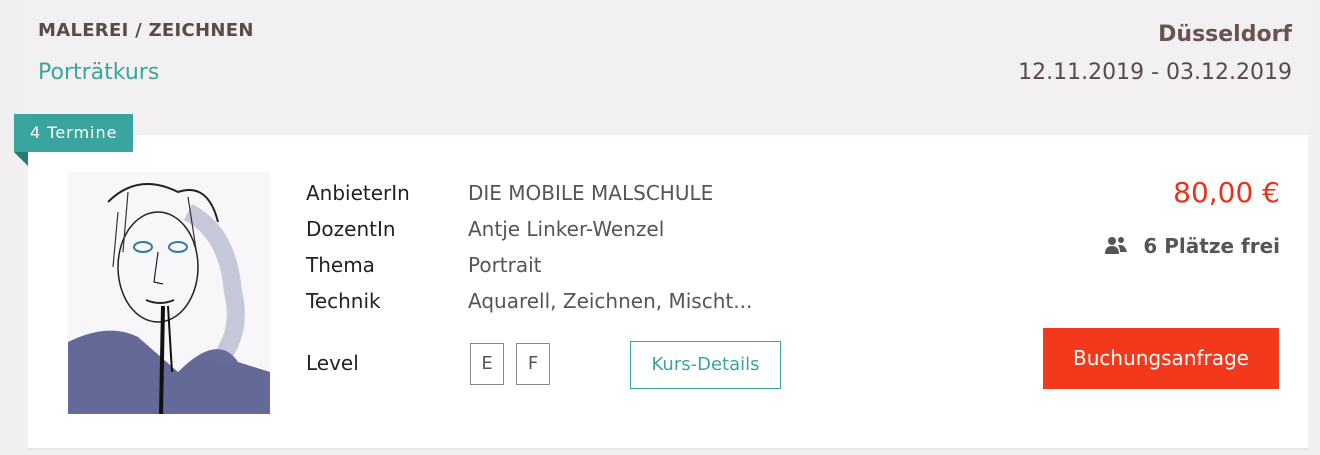 The image size is (1320, 455). What do you see at coordinates (1161, 358) in the screenshot?
I see `booking-request-button: Buchungsanfrage` at bounding box center [1161, 358].